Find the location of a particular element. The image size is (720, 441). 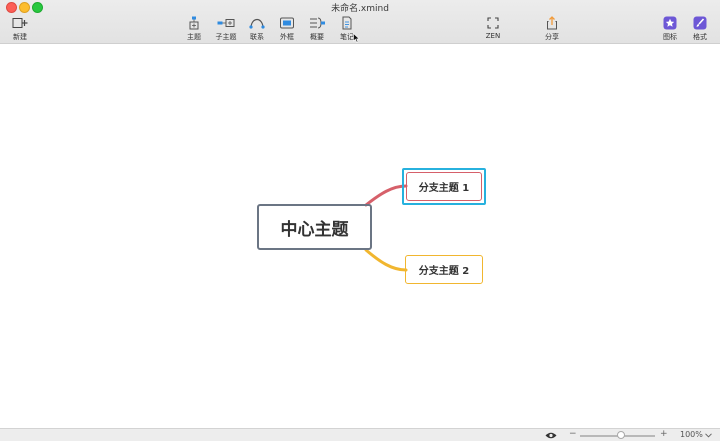

share-icon is located at coordinates (552, 23).